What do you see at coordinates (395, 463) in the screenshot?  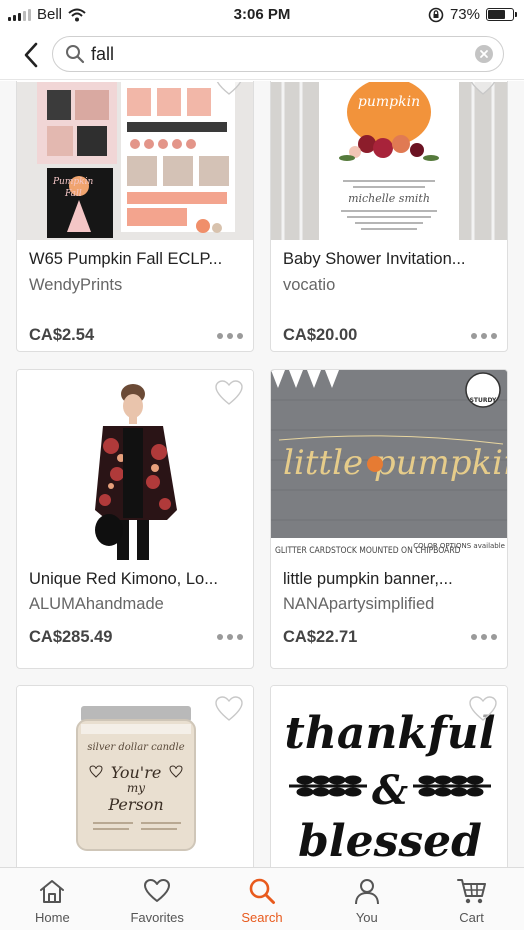 I see `banner-text: little pumpkin` at bounding box center [395, 463].